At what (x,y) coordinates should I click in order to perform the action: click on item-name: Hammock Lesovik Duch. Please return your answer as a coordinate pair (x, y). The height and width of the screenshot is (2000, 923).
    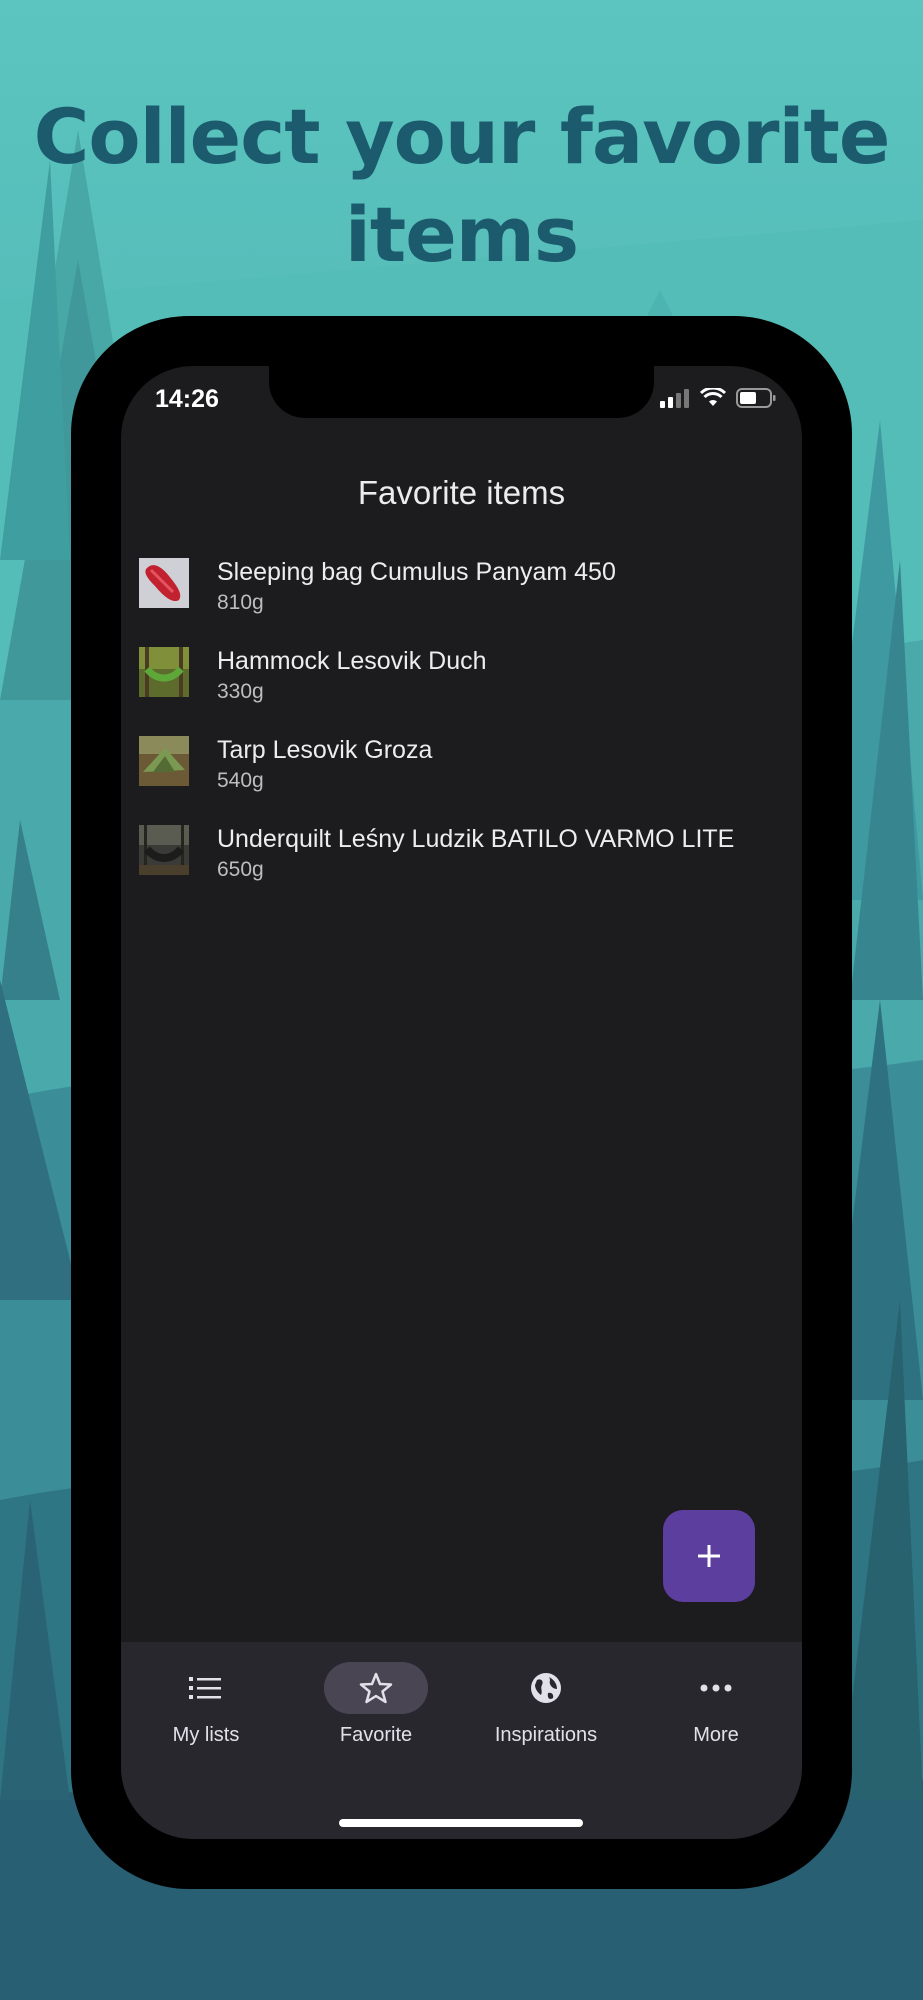
    Looking at the image, I should click on (352, 661).